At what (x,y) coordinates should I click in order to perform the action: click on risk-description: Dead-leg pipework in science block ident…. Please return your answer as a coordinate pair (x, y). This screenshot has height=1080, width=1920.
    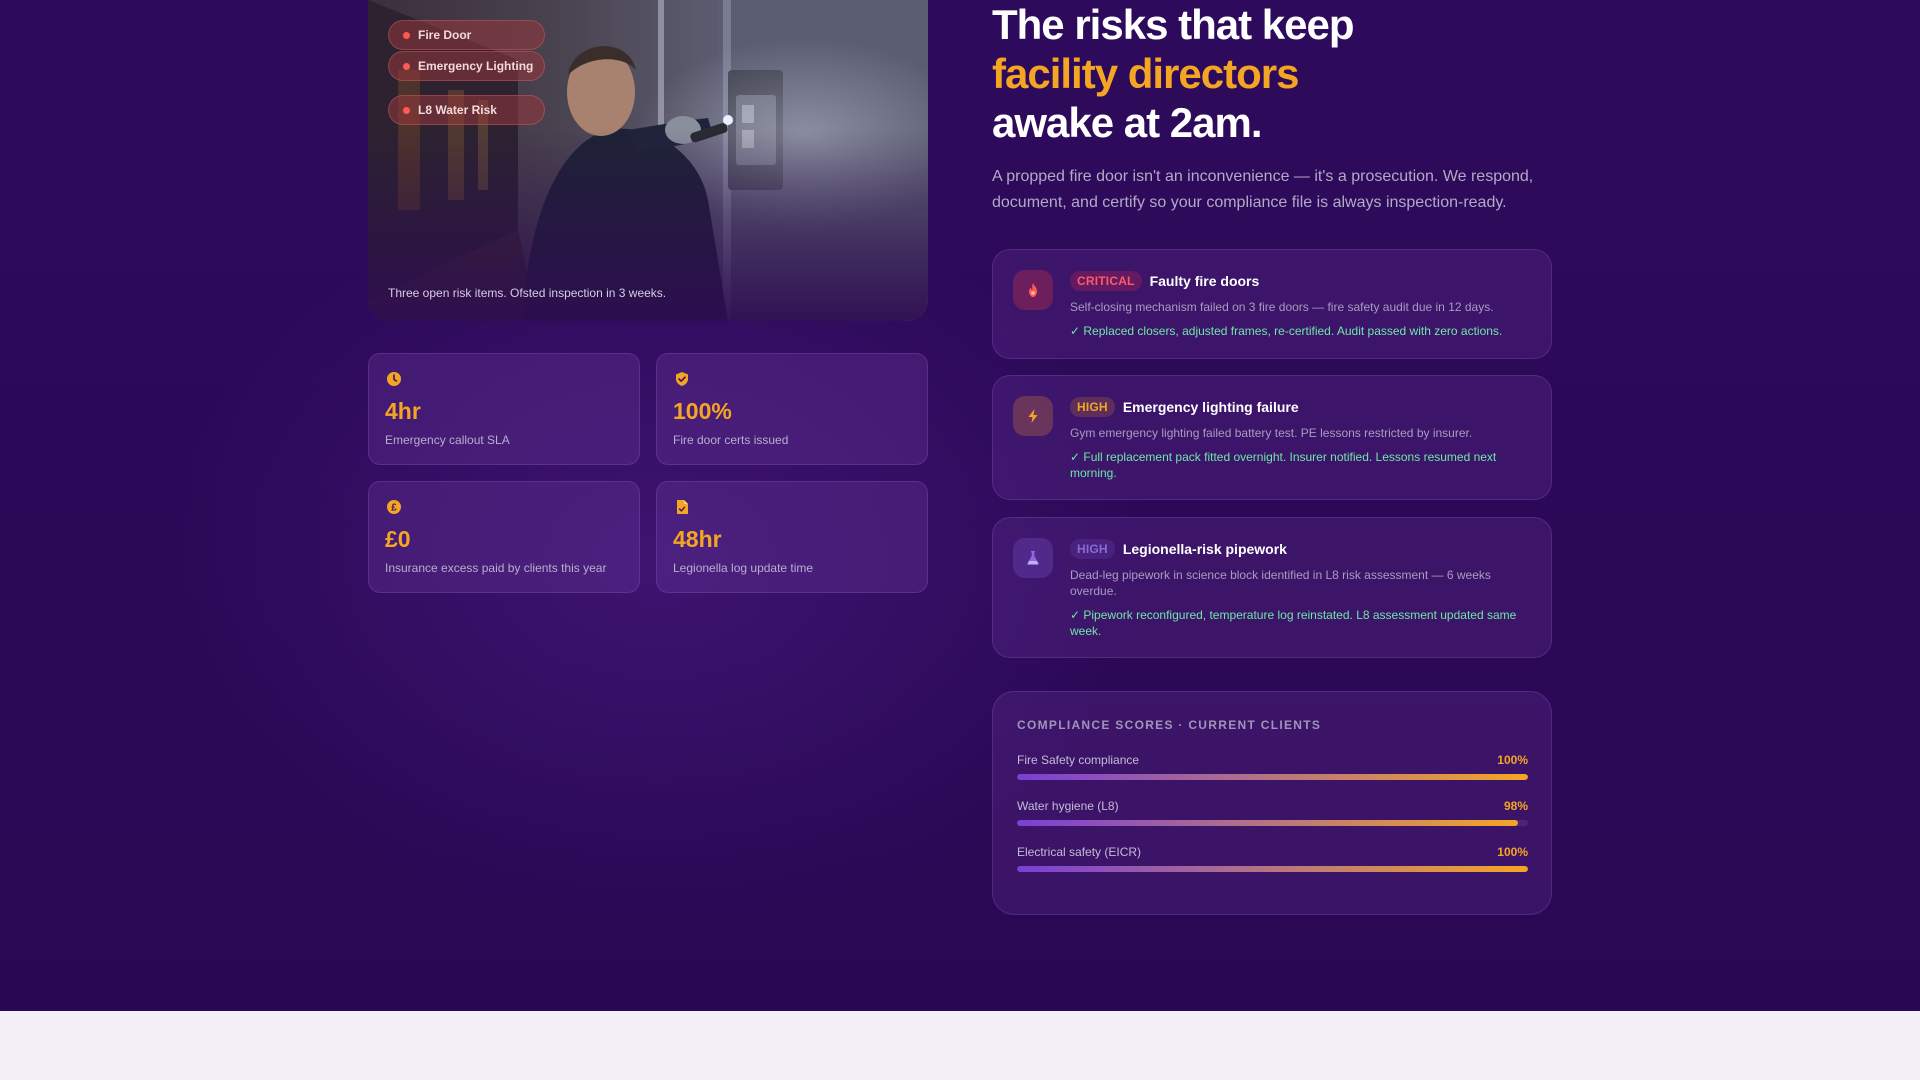
    Looking at the image, I should click on (1280, 583).